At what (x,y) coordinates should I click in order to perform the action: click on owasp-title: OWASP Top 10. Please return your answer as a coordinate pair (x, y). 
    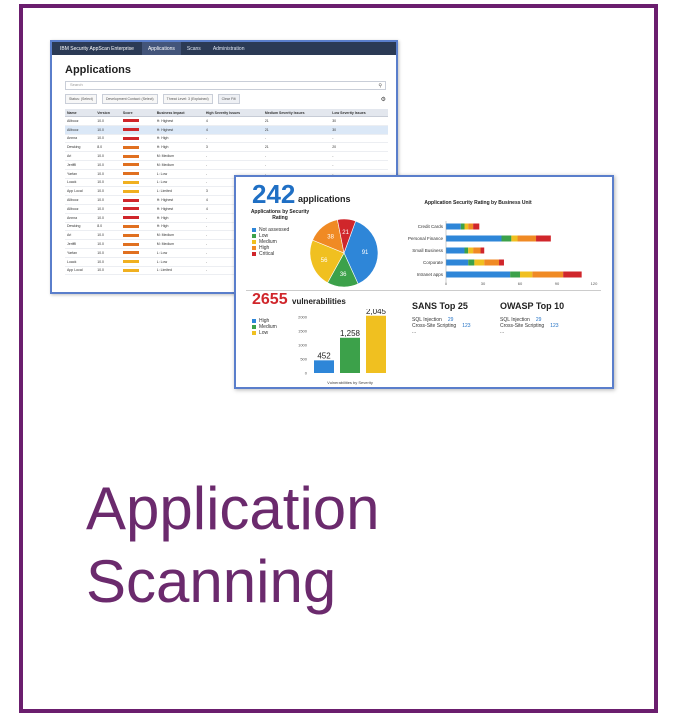
    Looking at the image, I should click on (532, 306).